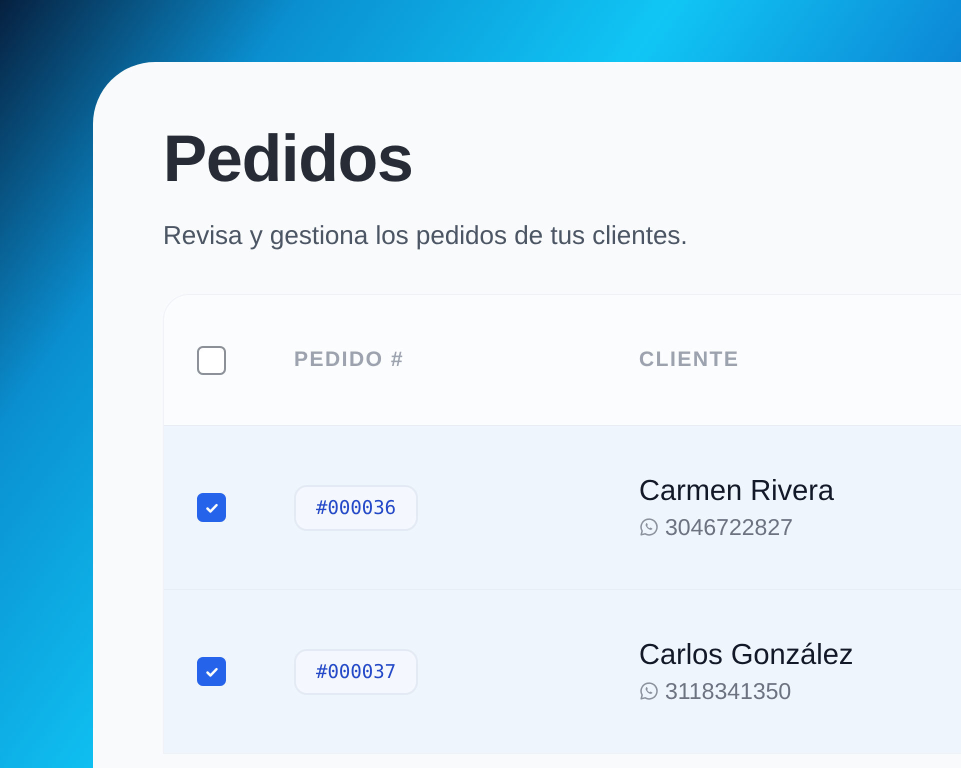  What do you see at coordinates (356, 671) in the screenshot?
I see `order-number: #000037` at bounding box center [356, 671].